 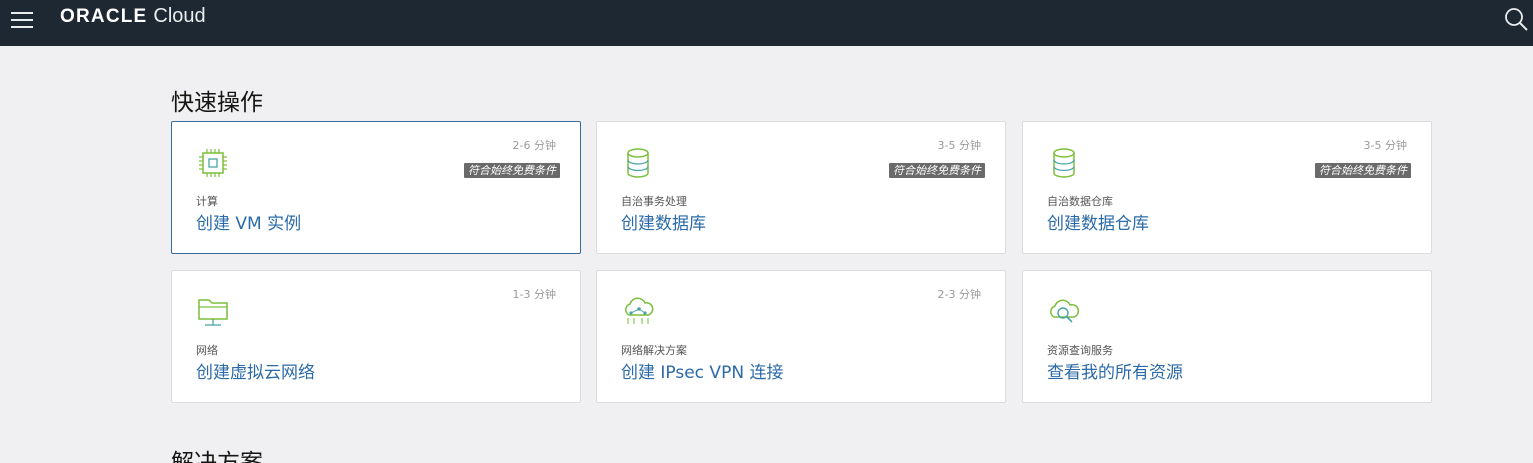 What do you see at coordinates (702, 370) in the screenshot?
I see `card-action-link: 创建 IPsec VPN 连接` at bounding box center [702, 370].